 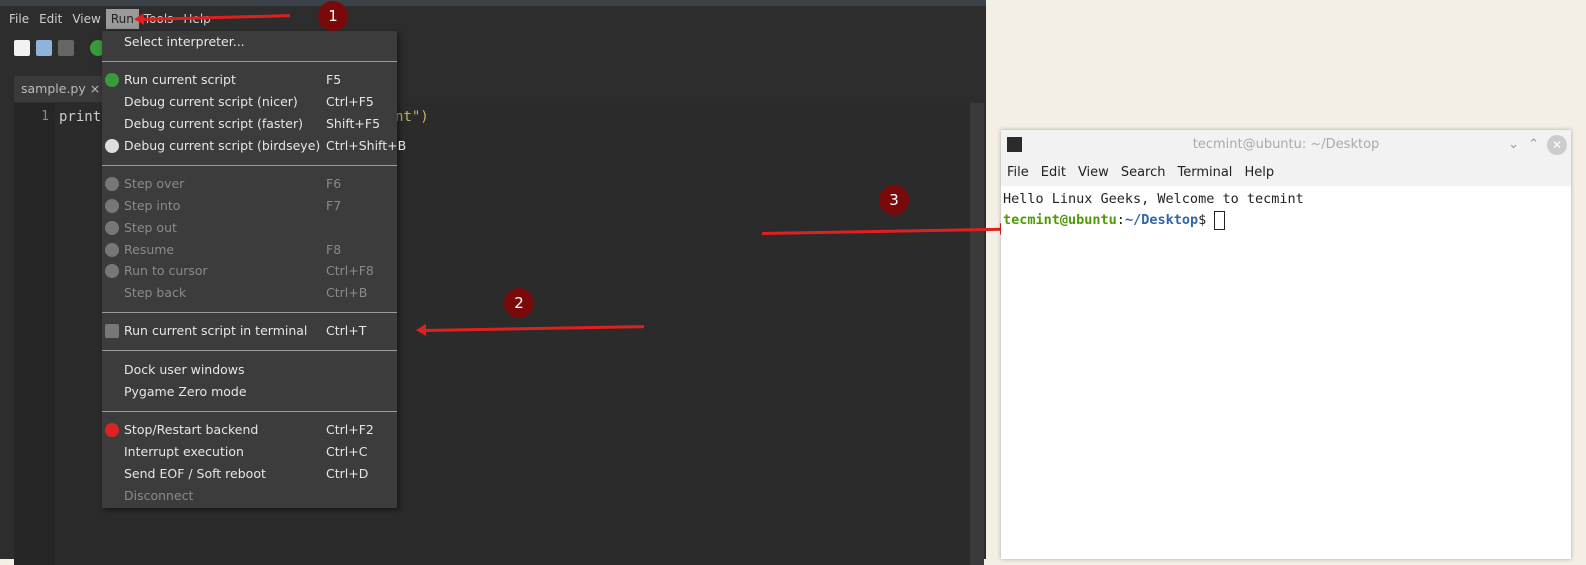 What do you see at coordinates (1204, 173) in the screenshot?
I see `terminal-menu-terminal: Terminal` at bounding box center [1204, 173].